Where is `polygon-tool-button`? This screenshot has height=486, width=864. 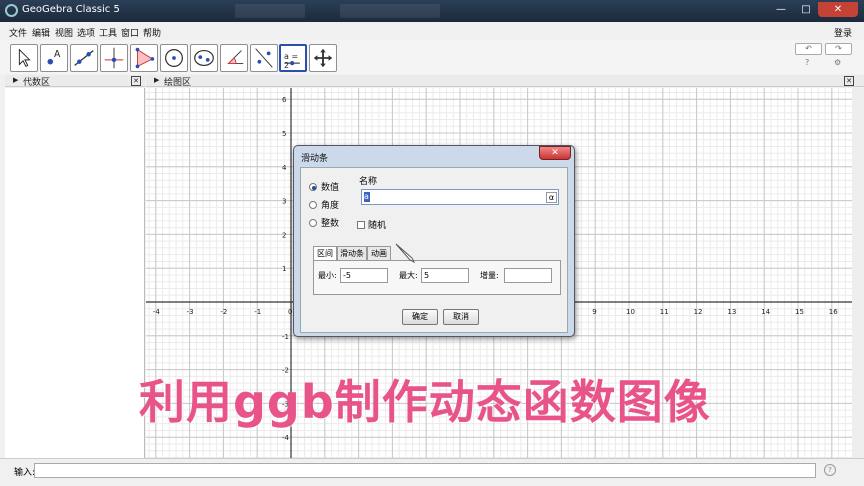 polygon-tool-button is located at coordinates (144, 58).